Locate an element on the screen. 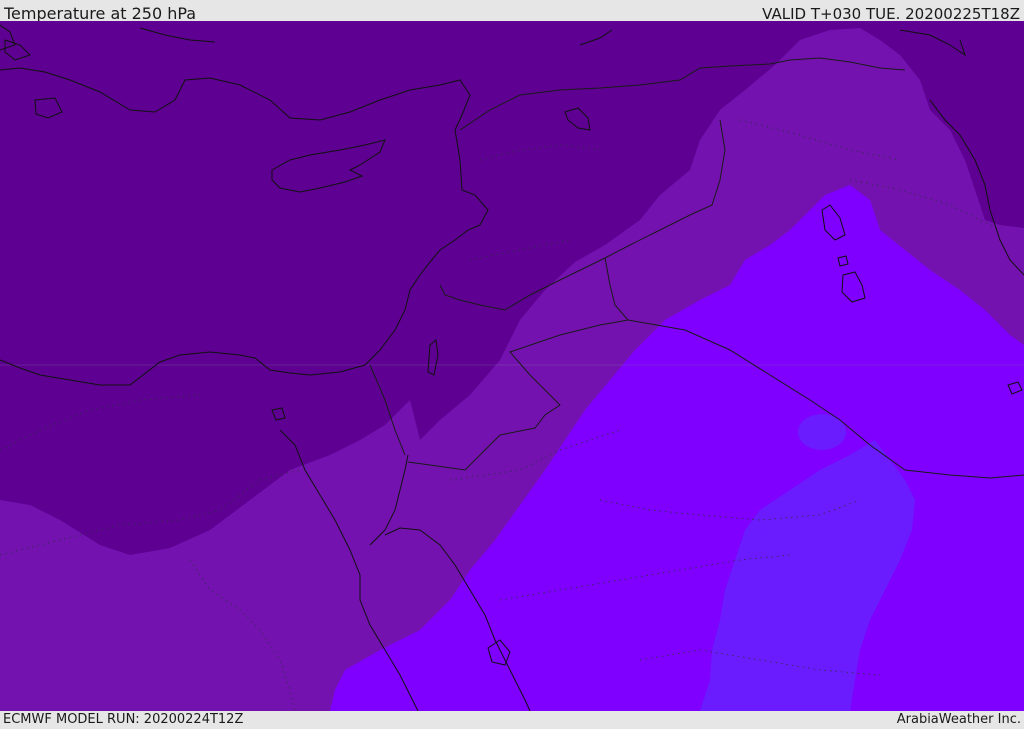 This screenshot has width=1024, height=729. temp-band-mild-patch-small is located at coordinates (758, 545).